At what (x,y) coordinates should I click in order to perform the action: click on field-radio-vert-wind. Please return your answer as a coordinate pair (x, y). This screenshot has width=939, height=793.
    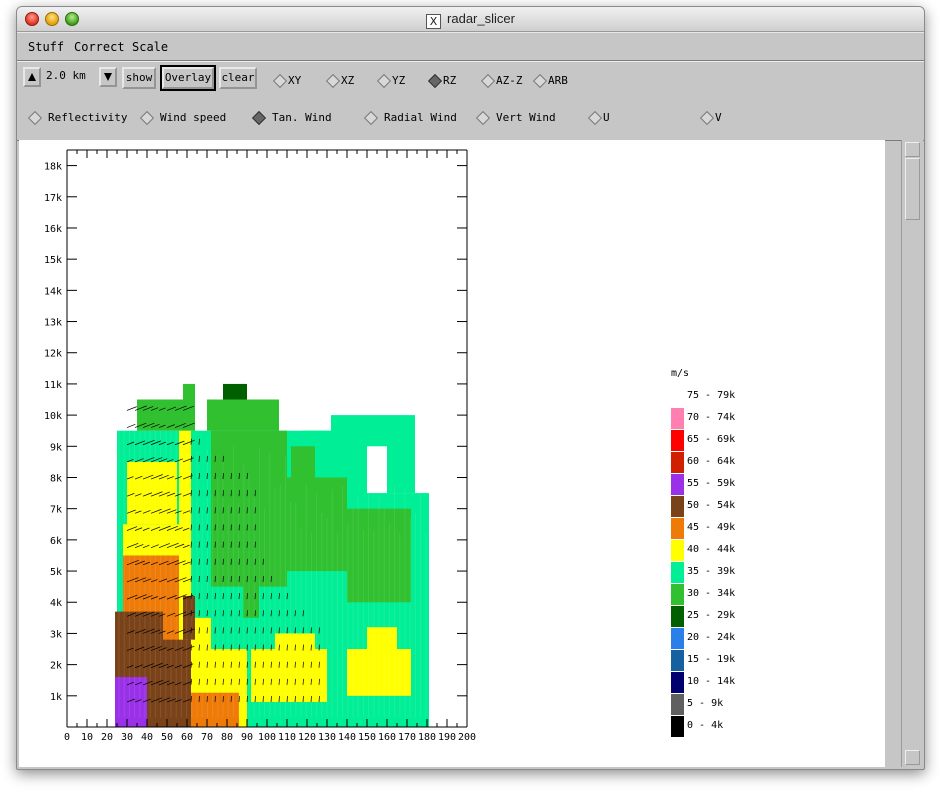
    Looking at the image, I should click on (483, 118).